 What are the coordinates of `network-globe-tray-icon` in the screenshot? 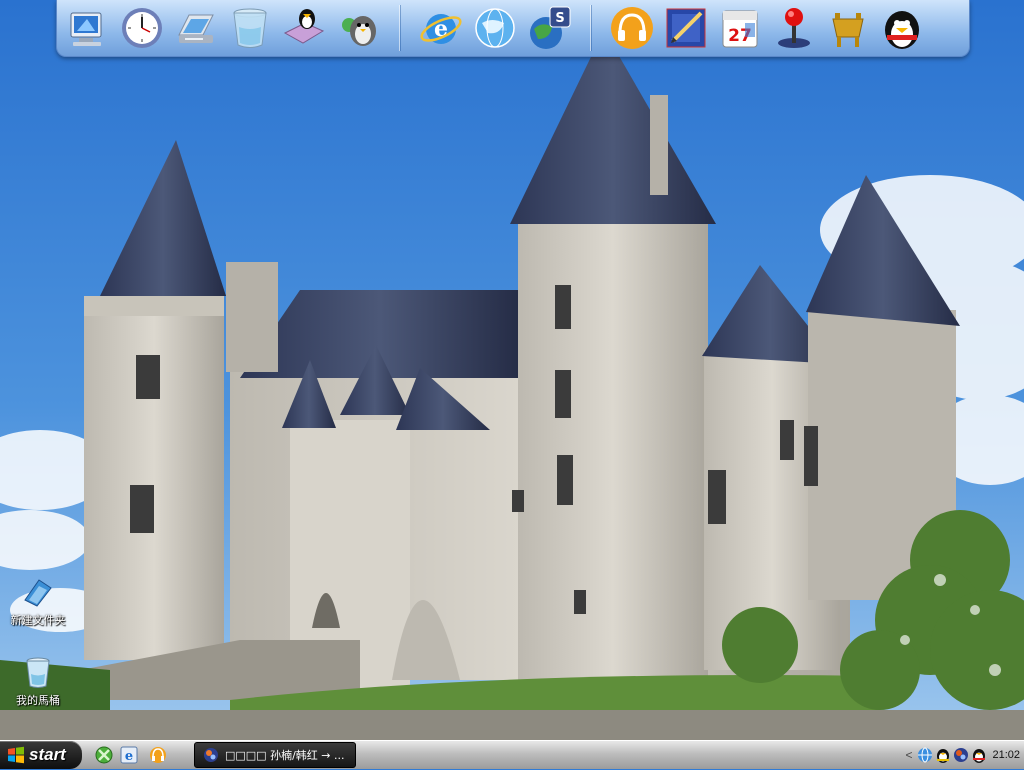 It's located at (925, 755).